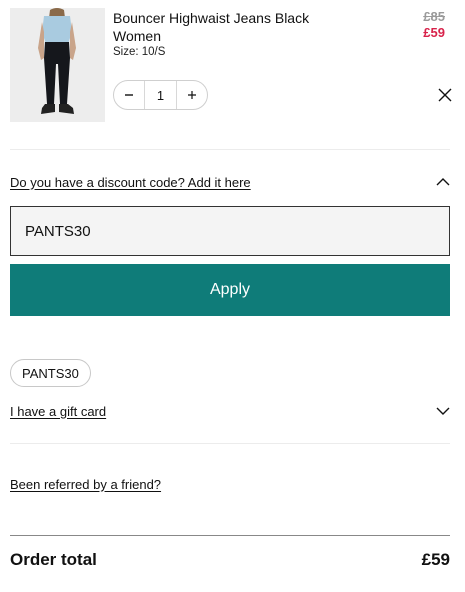  I want to click on product-image, so click(57, 65).